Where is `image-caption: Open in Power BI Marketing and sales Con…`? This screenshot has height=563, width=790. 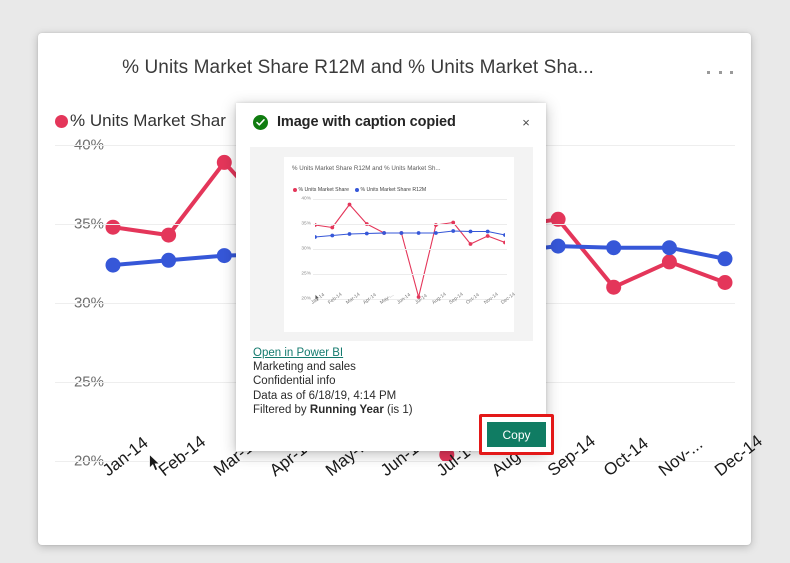
image-caption: Open in Power BI Marketing and sales Con… is located at coordinates (390, 381).